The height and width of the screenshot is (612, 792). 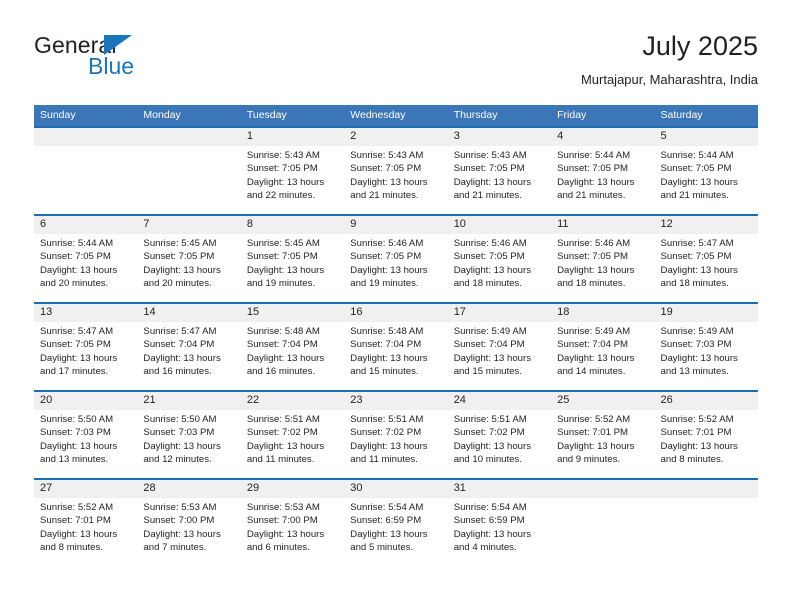 I want to click on day-number: 15, so click(x=292, y=313).